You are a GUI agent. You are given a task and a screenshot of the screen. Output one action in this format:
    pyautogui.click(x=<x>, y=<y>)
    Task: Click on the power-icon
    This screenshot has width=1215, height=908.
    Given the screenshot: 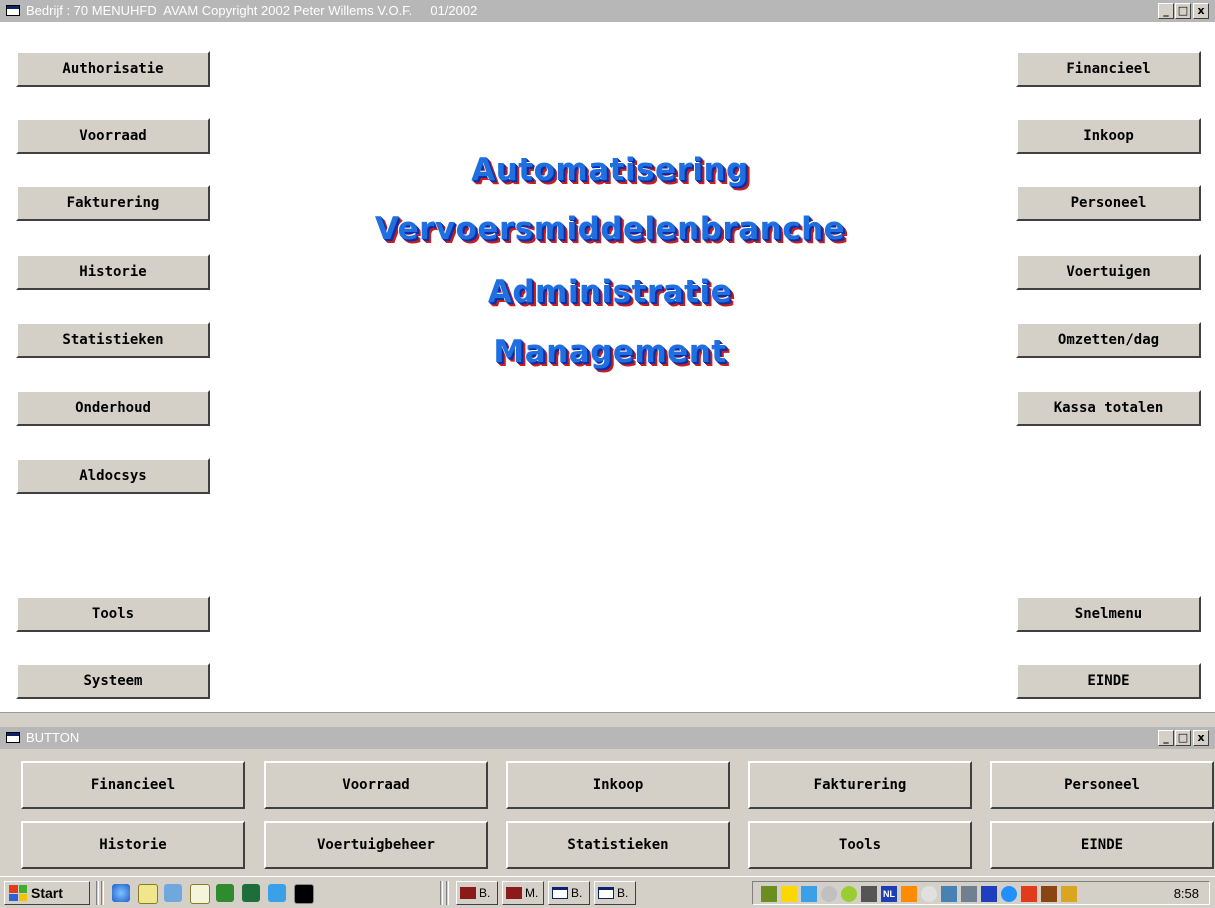 What is the action you would take?
    pyautogui.click(x=909, y=894)
    